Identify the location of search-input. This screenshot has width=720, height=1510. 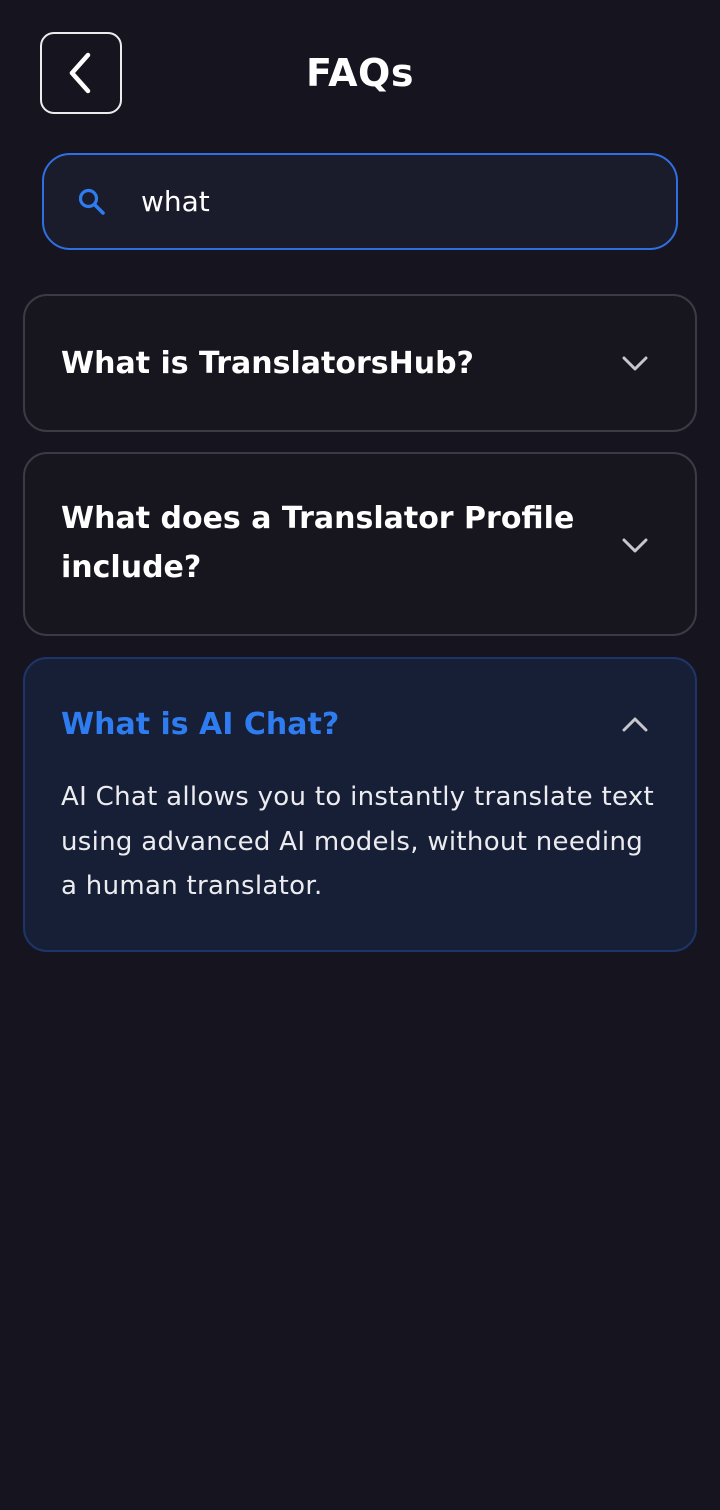
(381, 201).